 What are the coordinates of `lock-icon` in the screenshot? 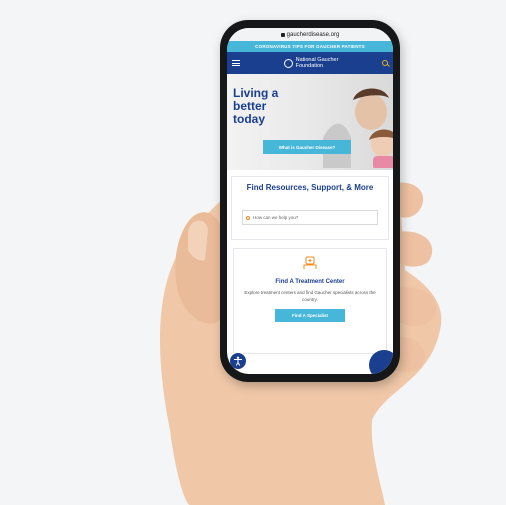 It's located at (282, 34).